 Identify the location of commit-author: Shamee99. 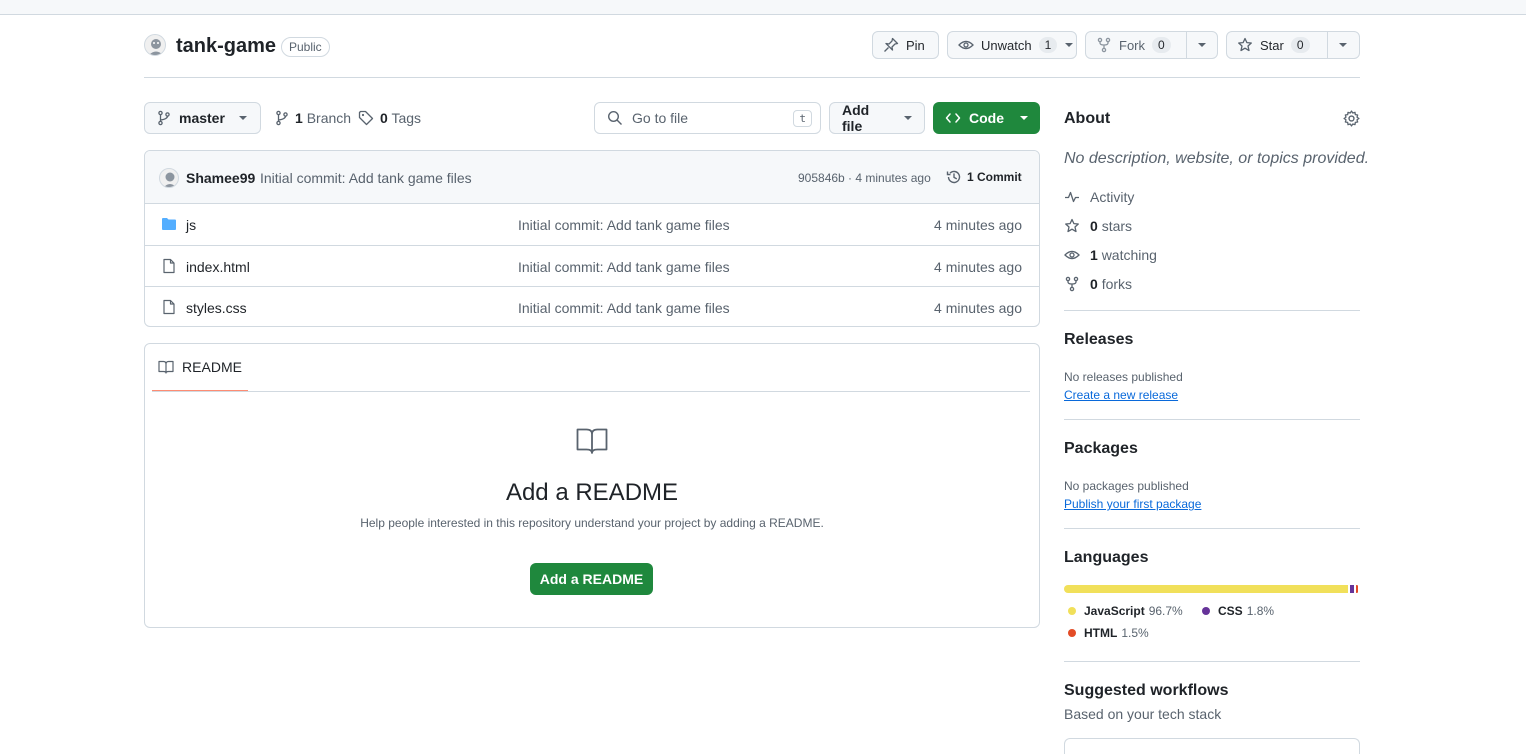
(220, 178).